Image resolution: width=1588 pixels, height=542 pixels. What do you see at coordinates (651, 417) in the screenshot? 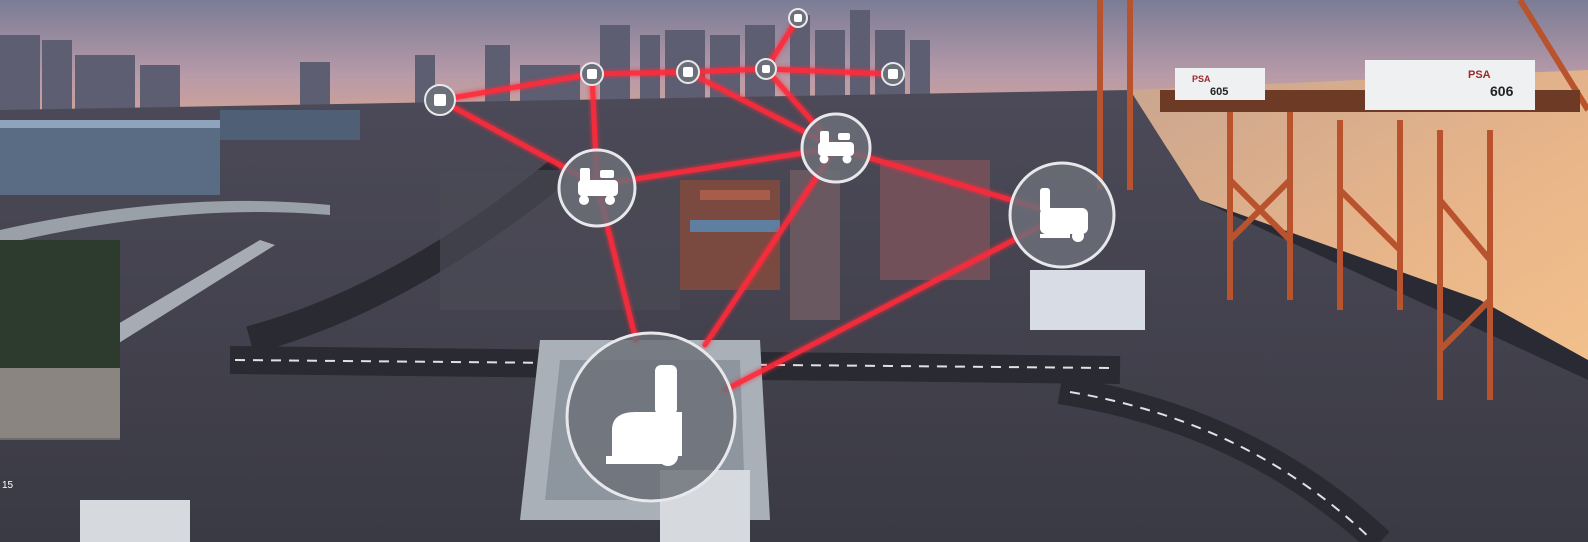
I see `walk-behind-scrubber-node-main` at bounding box center [651, 417].